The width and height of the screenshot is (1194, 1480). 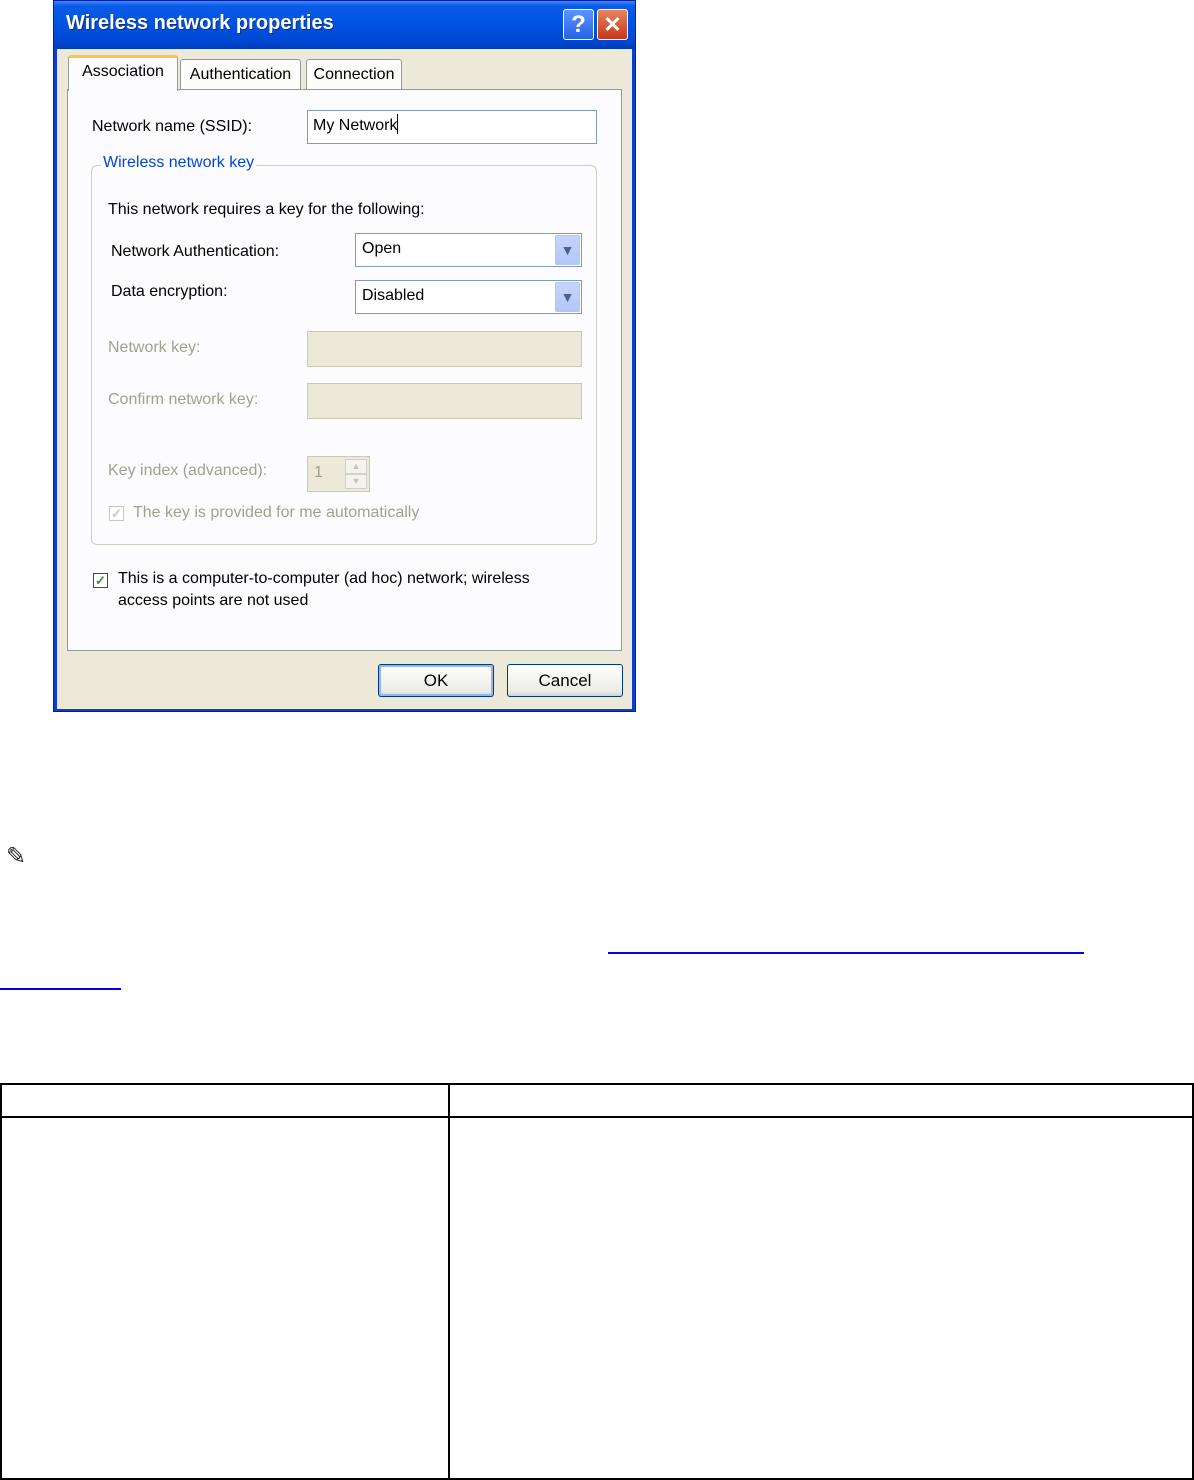 What do you see at coordinates (393, 295) in the screenshot?
I see `data-encryption-value: Disabled` at bounding box center [393, 295].